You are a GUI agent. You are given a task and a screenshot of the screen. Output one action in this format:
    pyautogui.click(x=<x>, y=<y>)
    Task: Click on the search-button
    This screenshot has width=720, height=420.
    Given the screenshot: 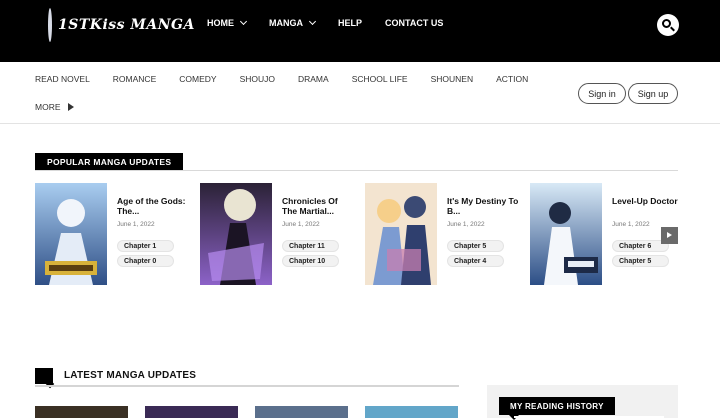 What is the action you would take?
    pyautogui.click(x=668, y=25)
    